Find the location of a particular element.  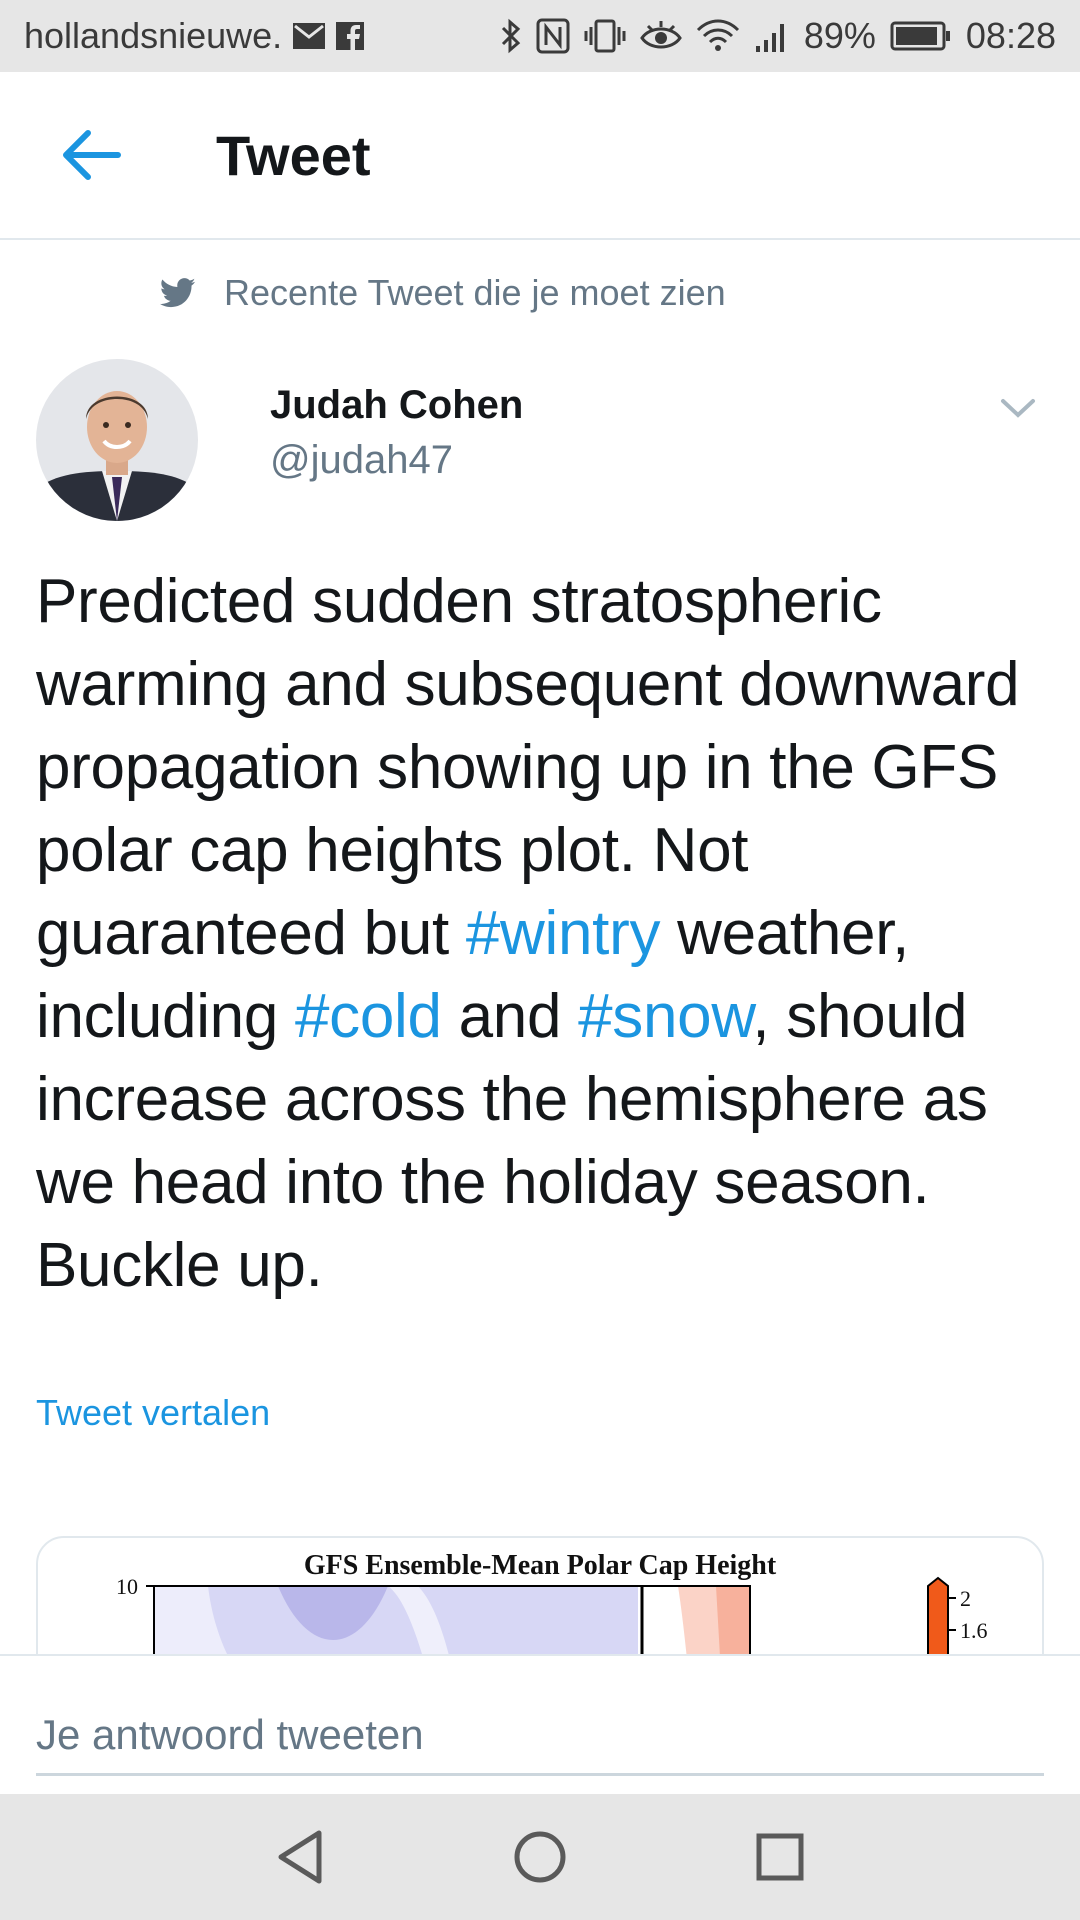

battery-percentage: 89% is located at coordinates (839, 35).